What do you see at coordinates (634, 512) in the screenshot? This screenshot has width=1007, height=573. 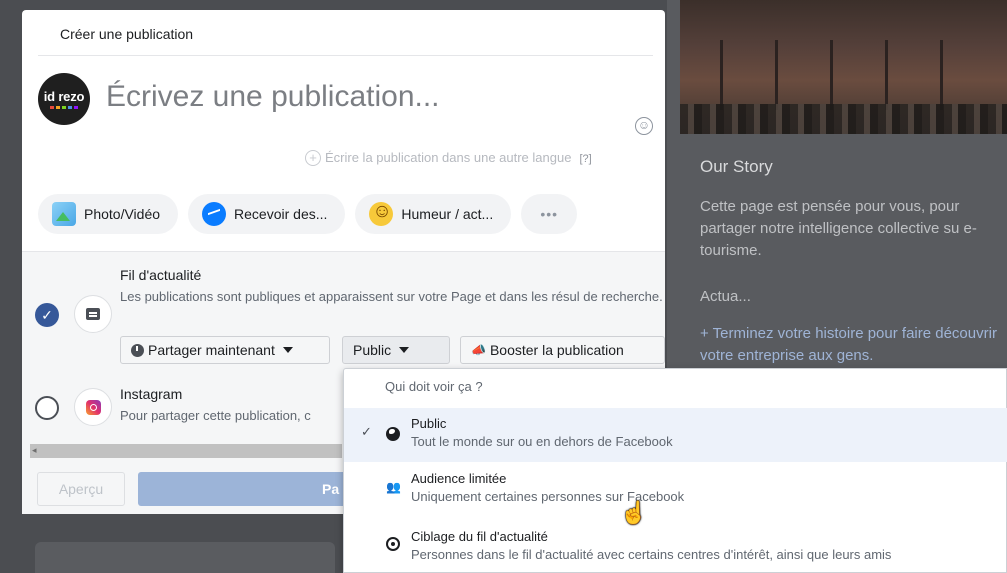 I see `hand-cursor-icon: ☝` at bounding box center [634, 512].